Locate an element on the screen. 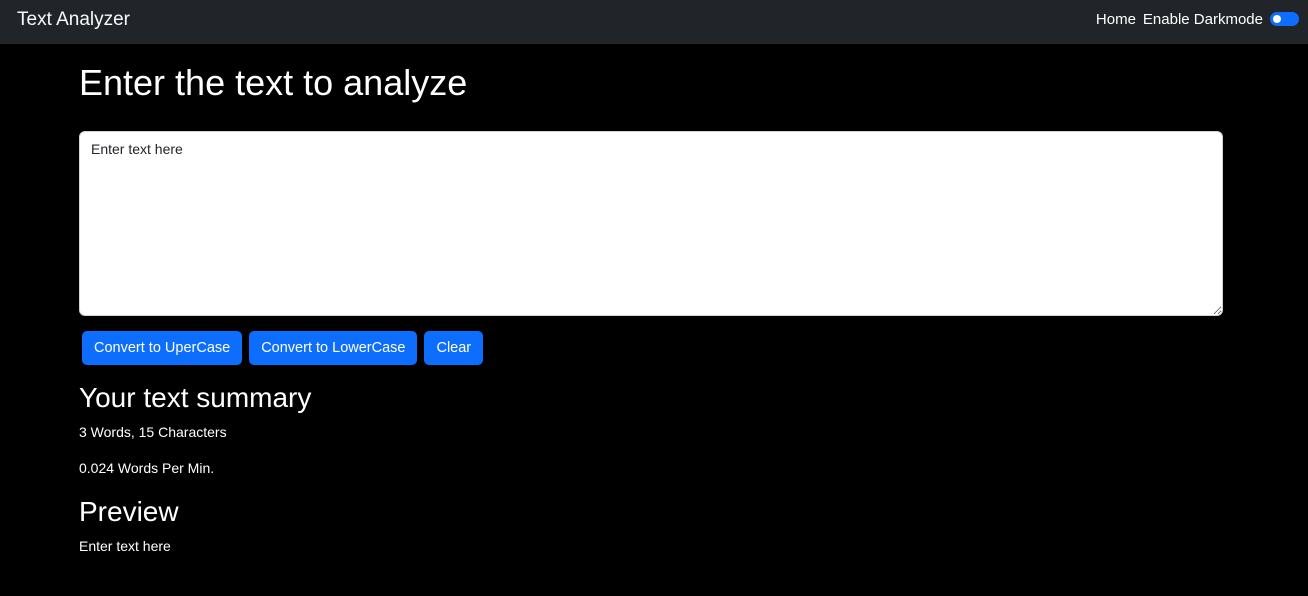  toggle-knob-icon is located at coordinates (1277, 19).